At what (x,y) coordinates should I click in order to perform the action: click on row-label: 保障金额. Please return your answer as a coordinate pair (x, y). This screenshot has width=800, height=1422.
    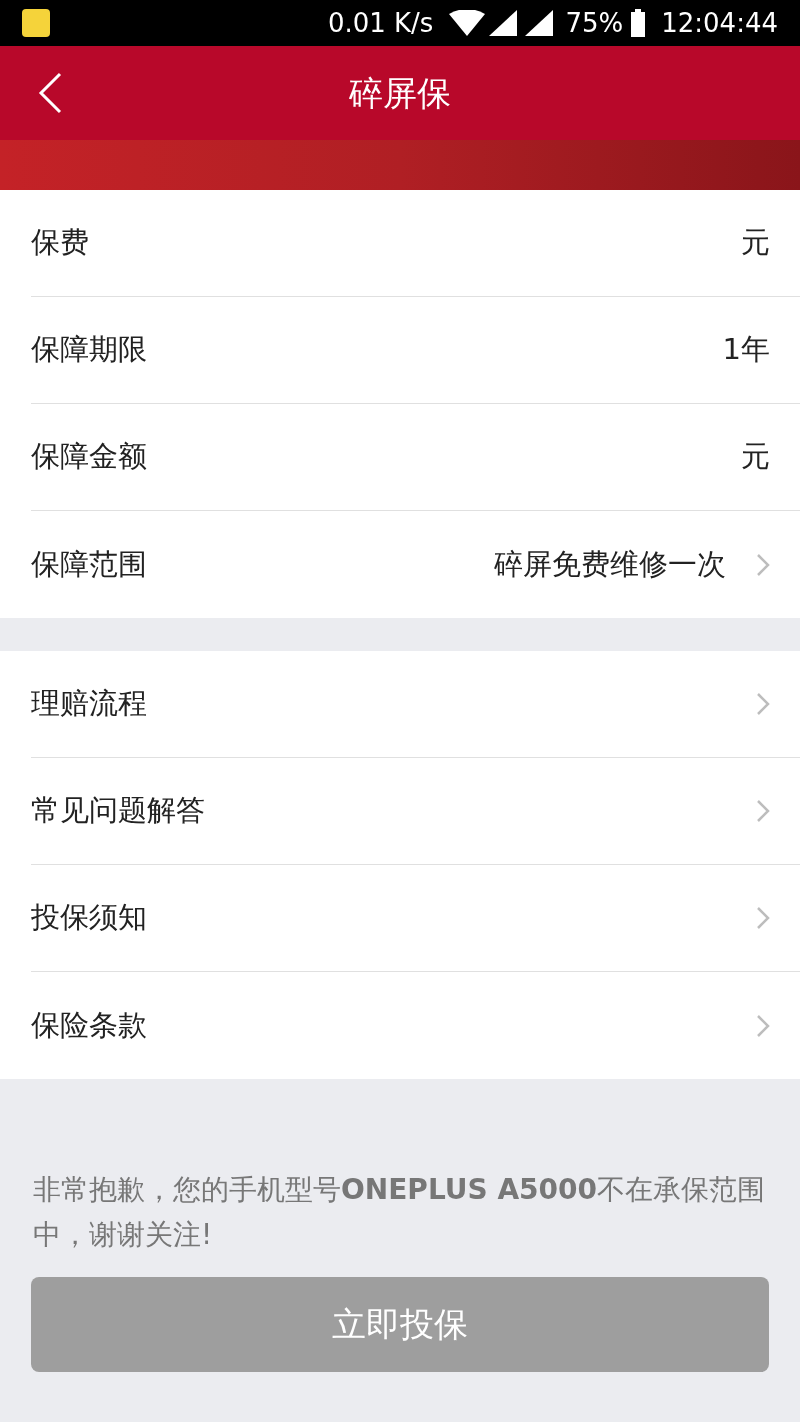
    Looking at the image, I should click on (89, 457).